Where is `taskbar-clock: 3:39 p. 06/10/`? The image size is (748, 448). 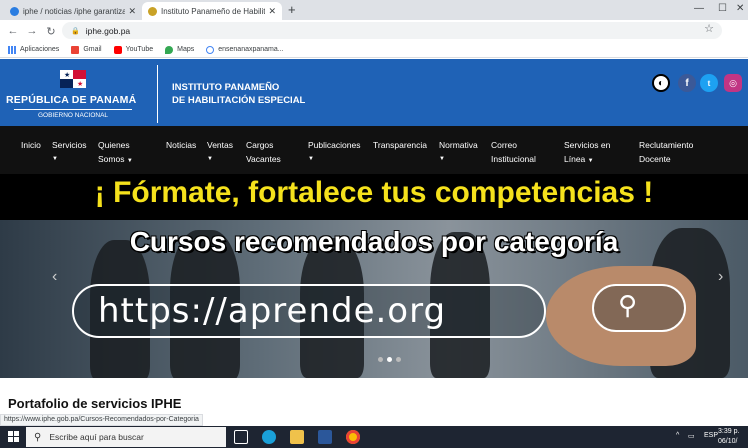
taskbar-clock: 3:39 p. 06/10/ is located at coordinates (728, 437).